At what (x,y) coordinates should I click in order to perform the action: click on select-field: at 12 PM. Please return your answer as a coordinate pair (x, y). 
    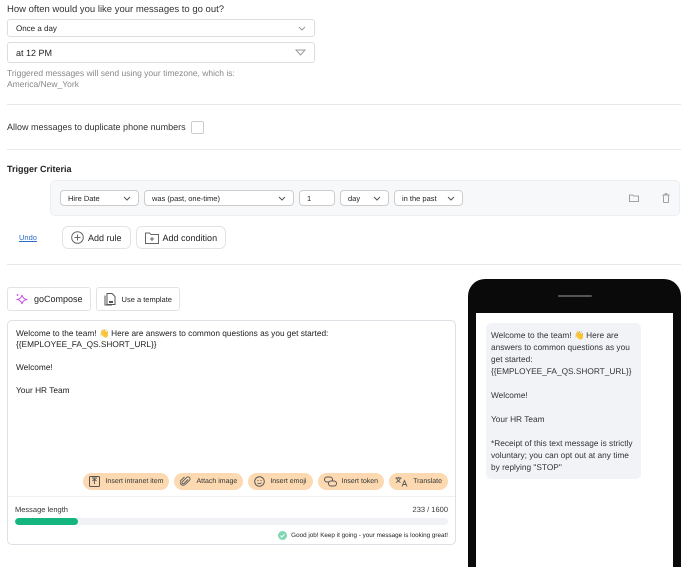
    Looking at the image, I should click on (161, 52).